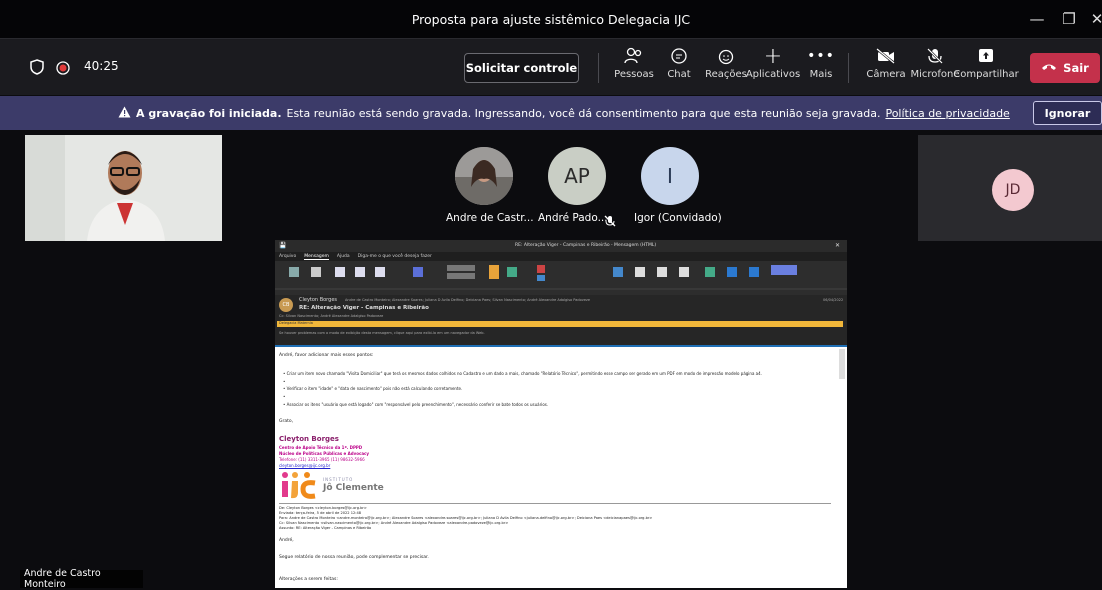 Image resolution: width=1102 pixels, height=590 pixels. I want to click on email-thanks: Grato,, so click(286, 421).